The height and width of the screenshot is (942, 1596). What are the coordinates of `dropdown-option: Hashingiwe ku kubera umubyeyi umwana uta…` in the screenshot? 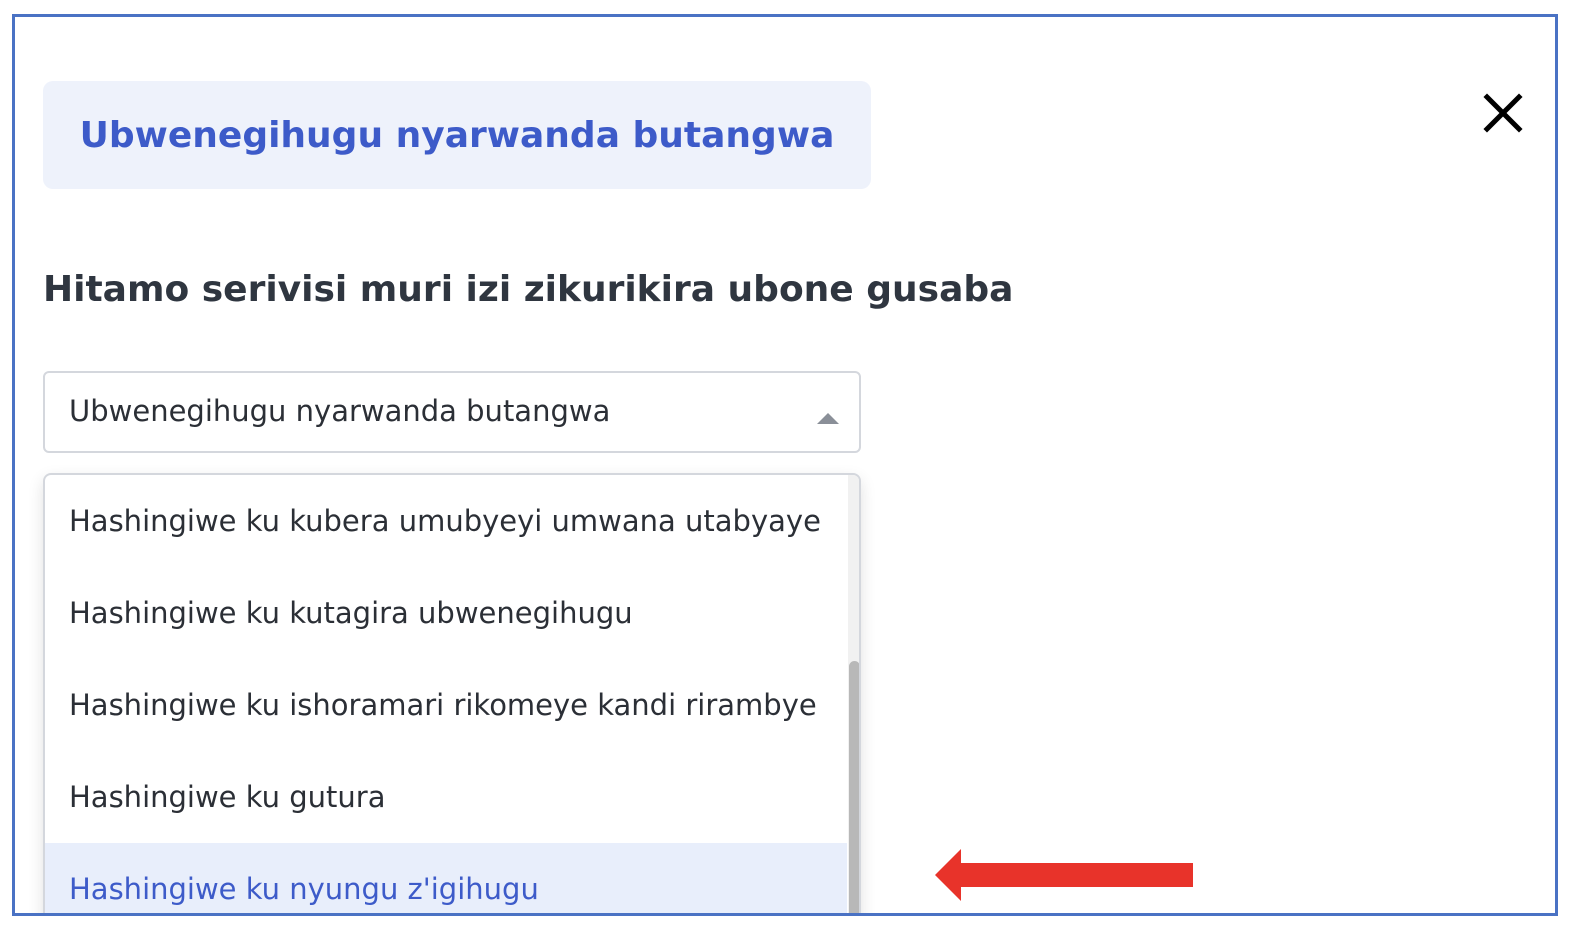 It's located at (446, 521).